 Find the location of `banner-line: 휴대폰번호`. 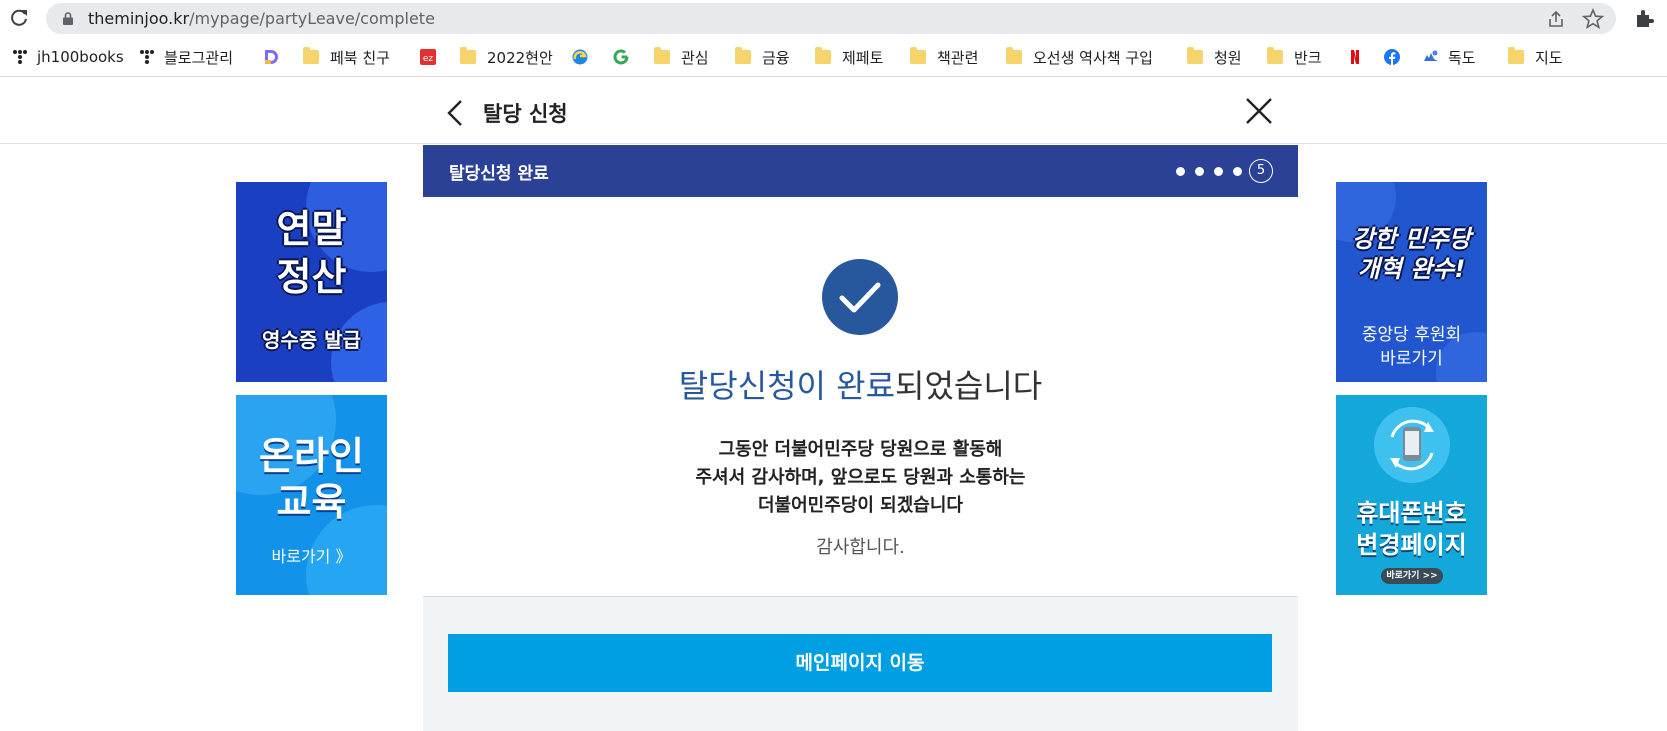

banner-line: 휴대폰번호 is located at coordinates (1411, 513).